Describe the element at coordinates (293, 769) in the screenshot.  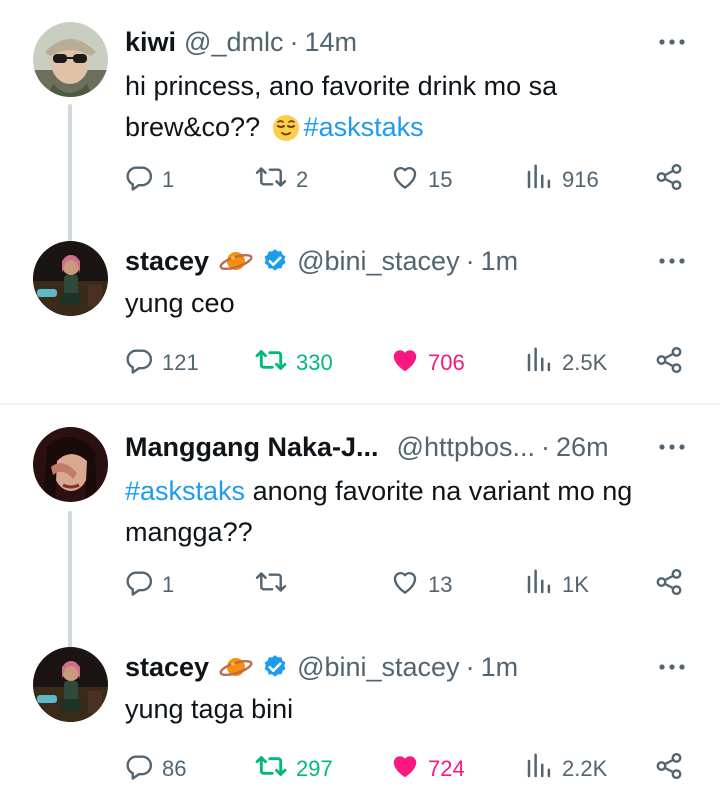
I see `repost-button: 297` at that location.